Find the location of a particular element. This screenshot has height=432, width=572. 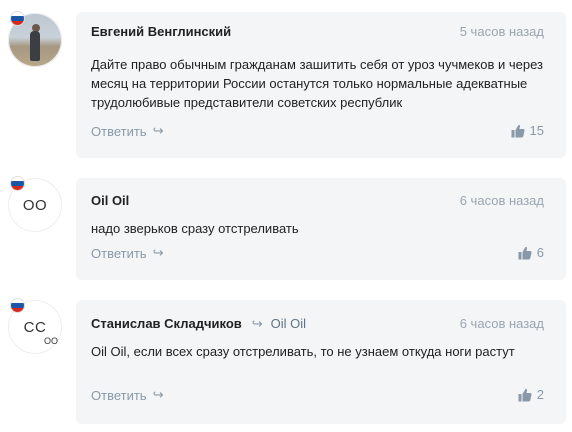

like-button: 6 is located at coordinates (531, 252).